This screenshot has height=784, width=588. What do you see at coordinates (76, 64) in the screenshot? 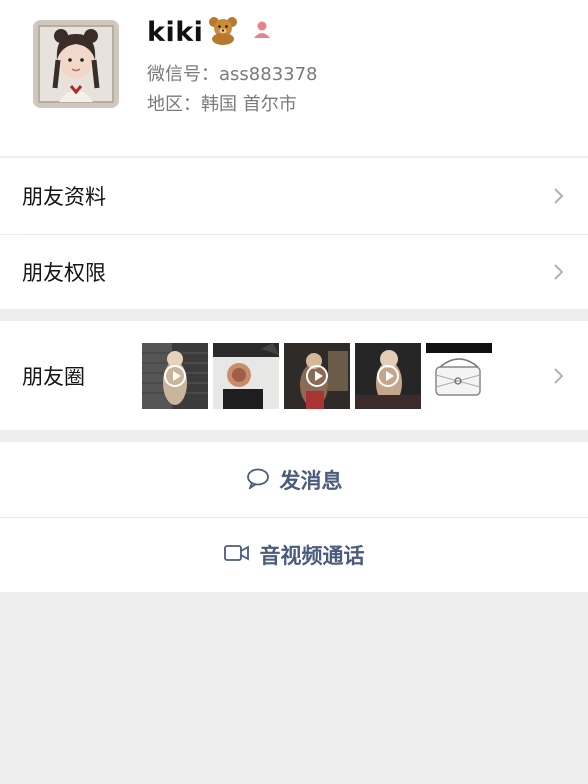
I see `avatar` at bounding box center [76, 64].